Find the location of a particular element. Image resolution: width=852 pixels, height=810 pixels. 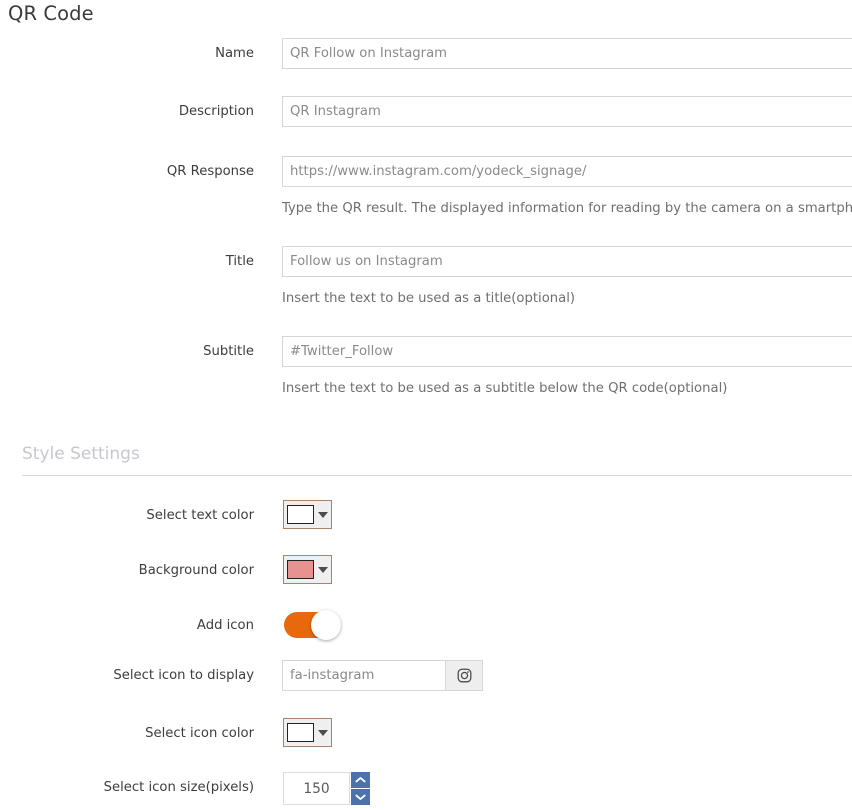

title-input is located at coordinates (567, 261).